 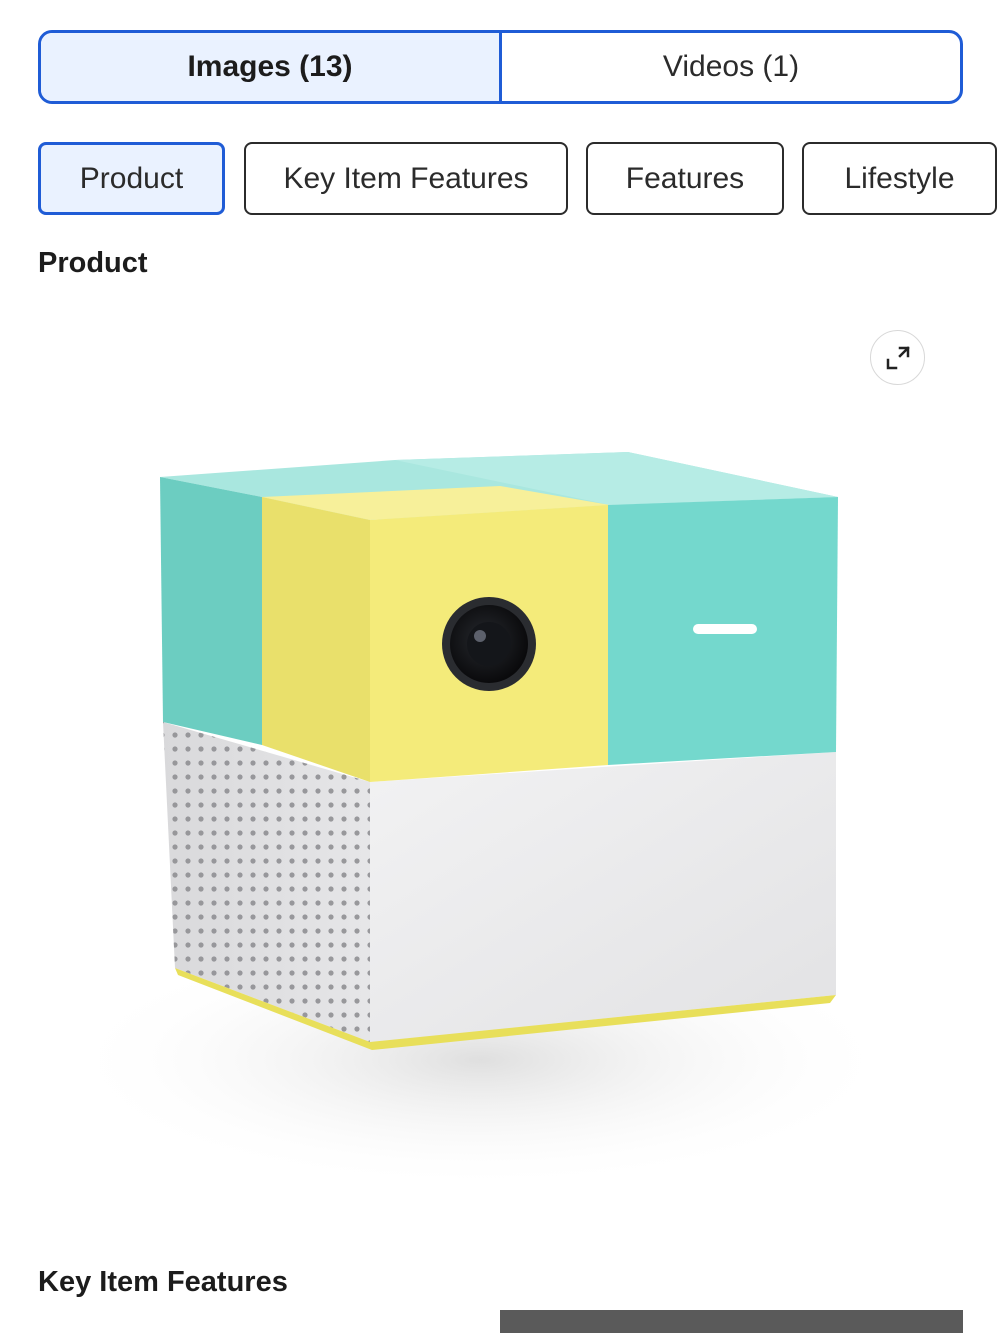 What do you see at coordinates (93, 263) in the screenshot?
I see `section-title-product: Product` at bounding box center [93, 263].